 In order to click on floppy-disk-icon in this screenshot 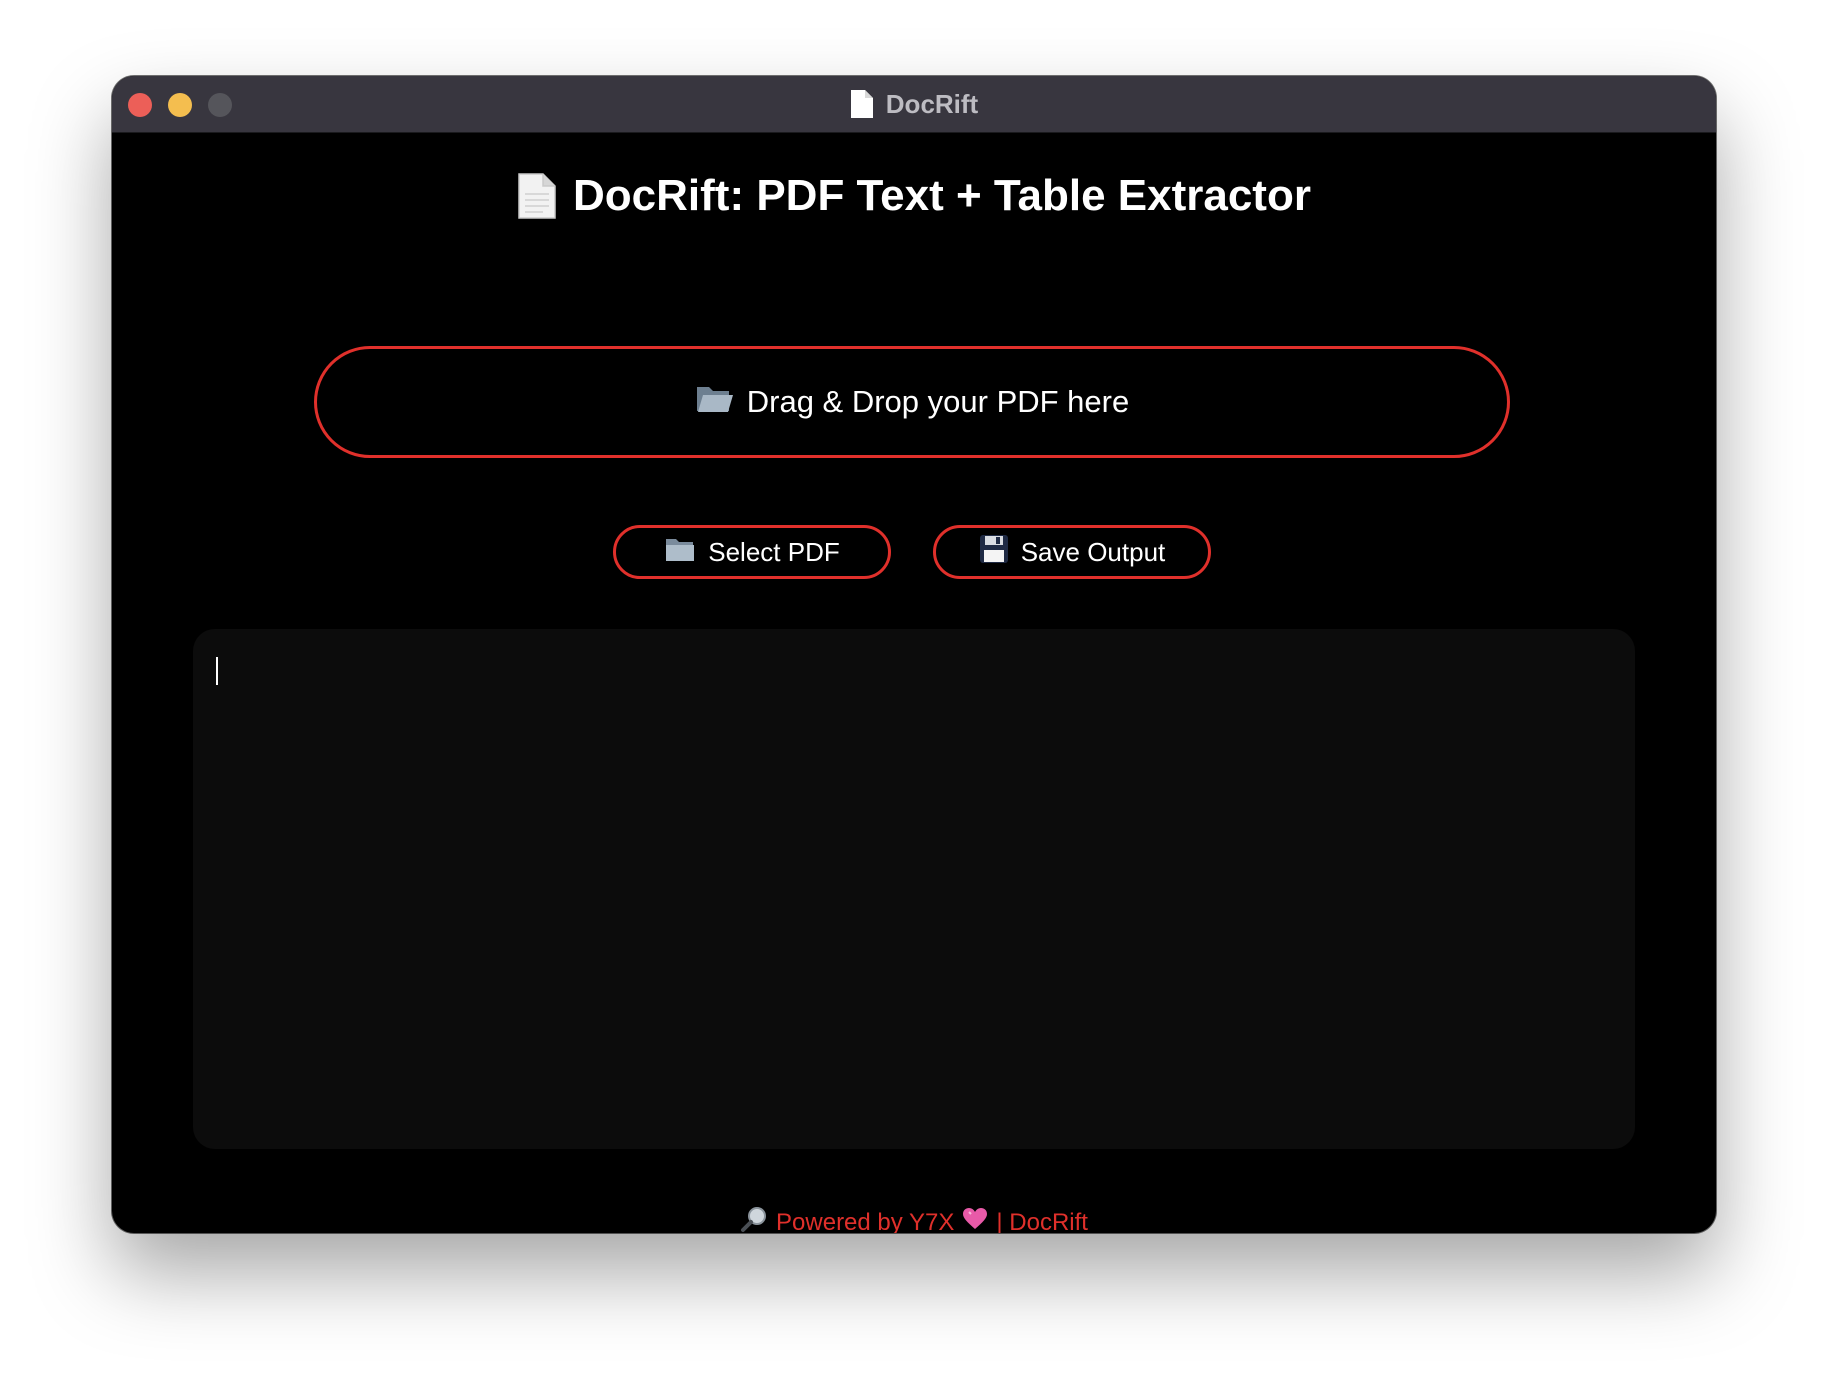, I will do `click(994, 552)`.